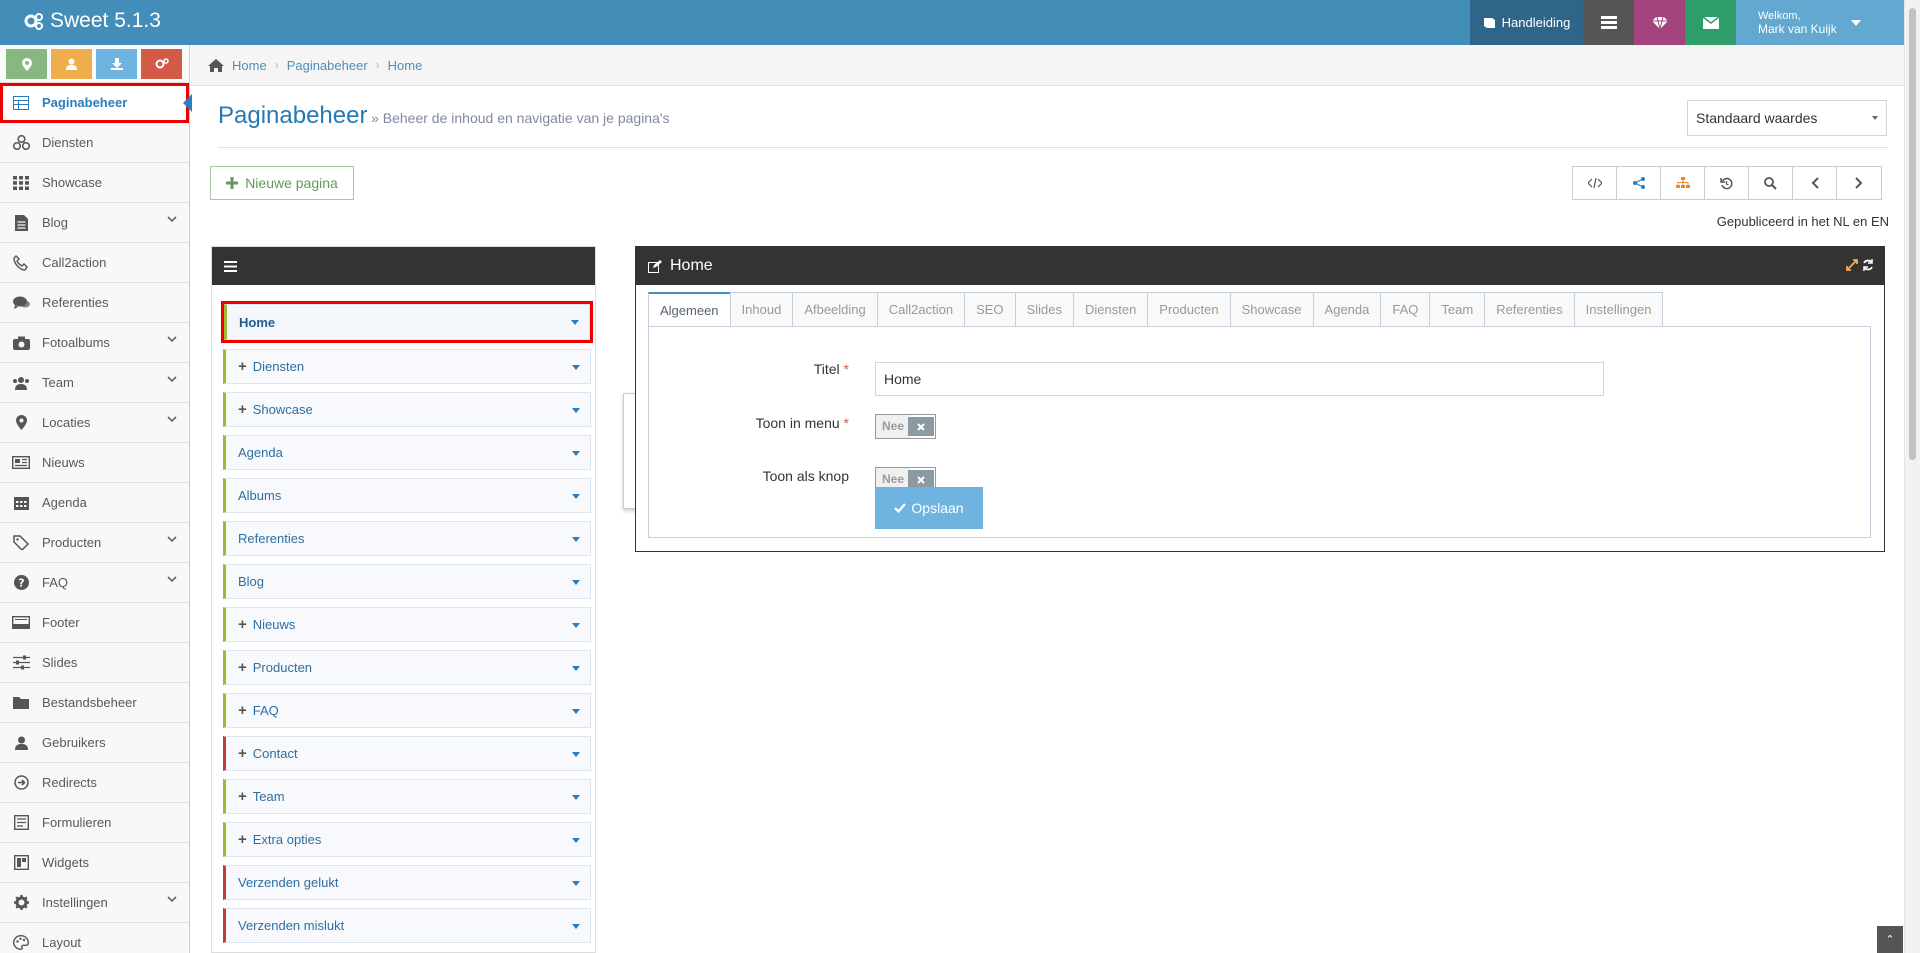 The image size is (1920, 953). I want to click on mail-button, so click(1710, 22).